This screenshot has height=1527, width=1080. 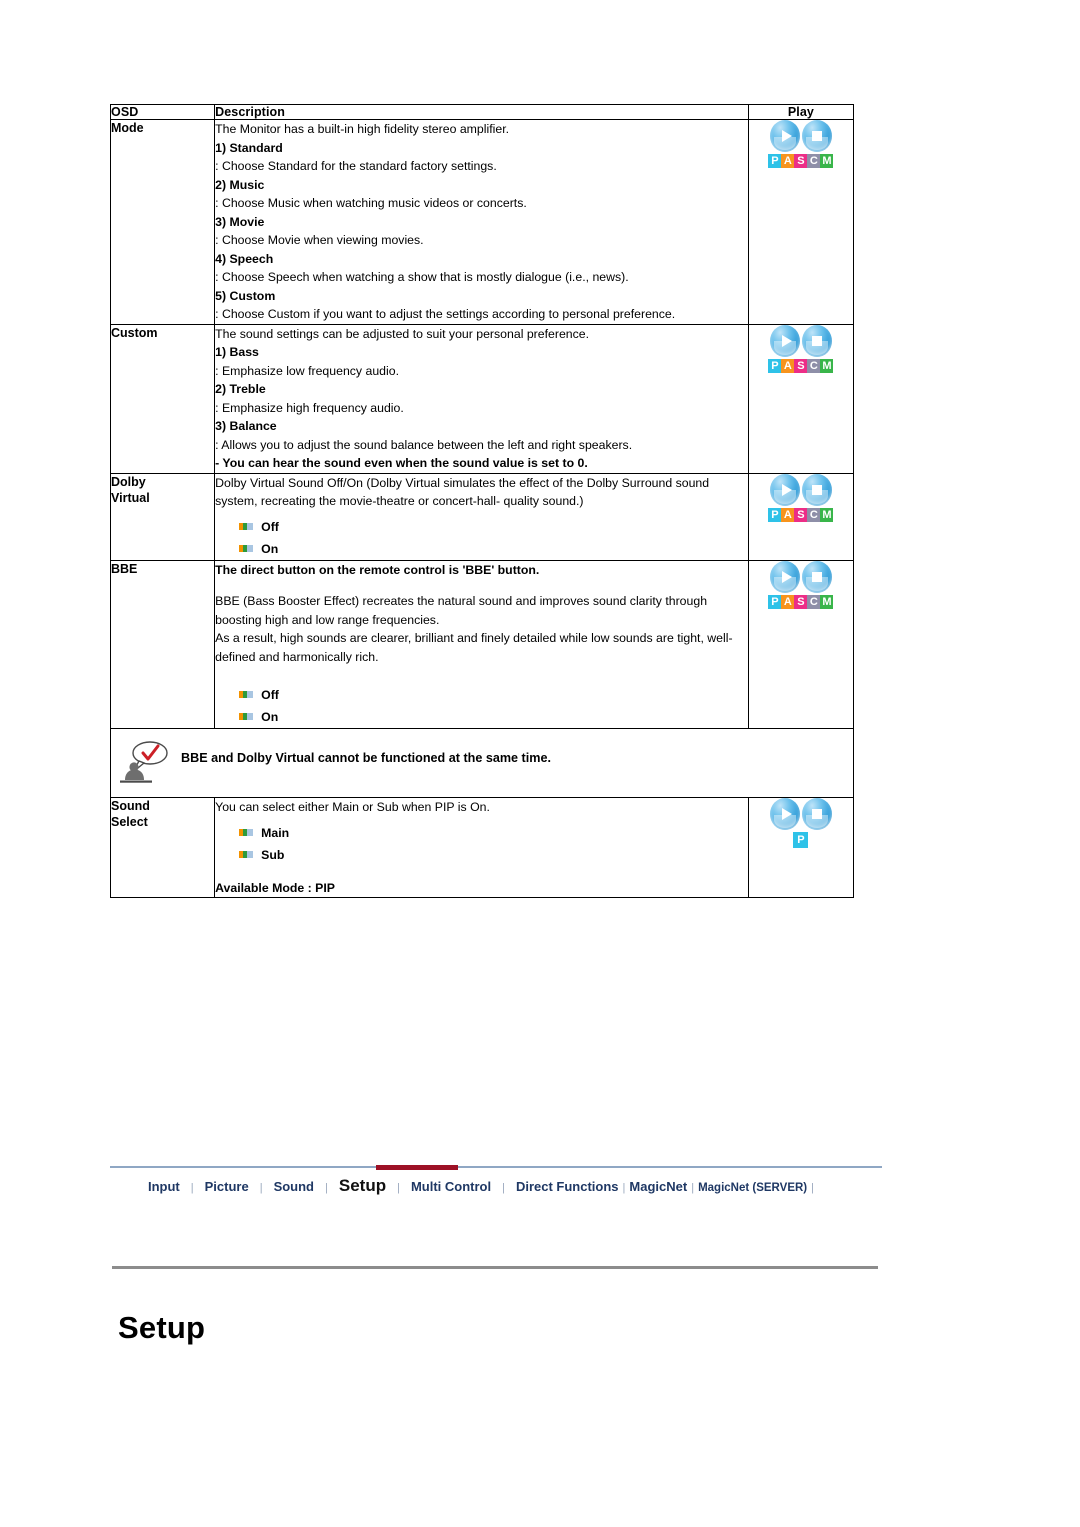 I want to click on nav-item-sound: Sound, so click(x=294, y=1186).